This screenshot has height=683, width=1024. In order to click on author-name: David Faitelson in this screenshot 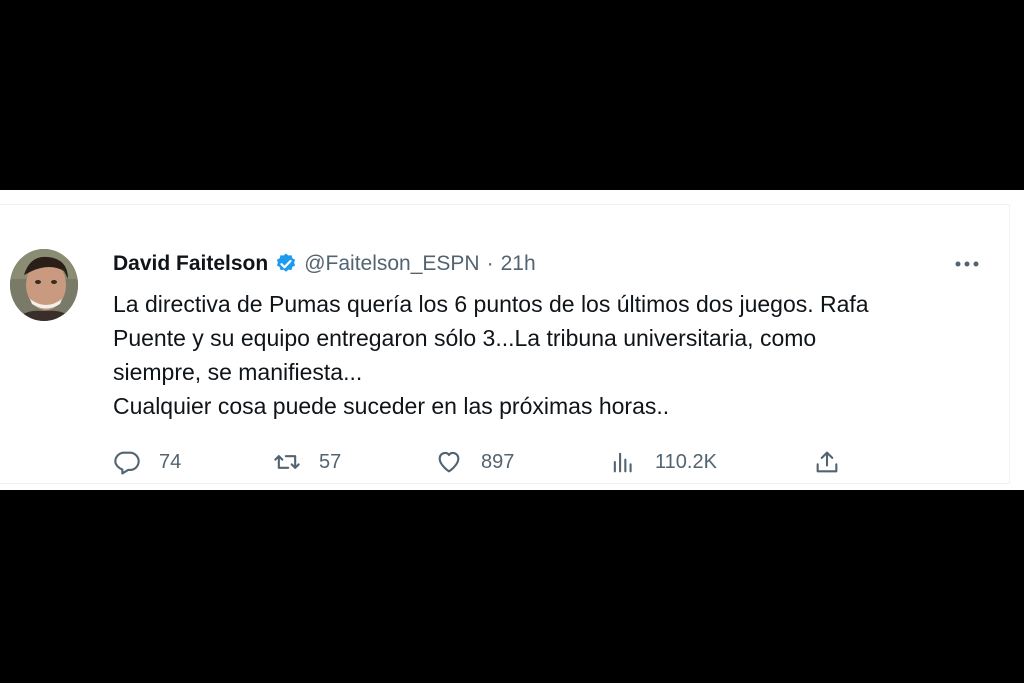, I will do `click(190, 264)`.